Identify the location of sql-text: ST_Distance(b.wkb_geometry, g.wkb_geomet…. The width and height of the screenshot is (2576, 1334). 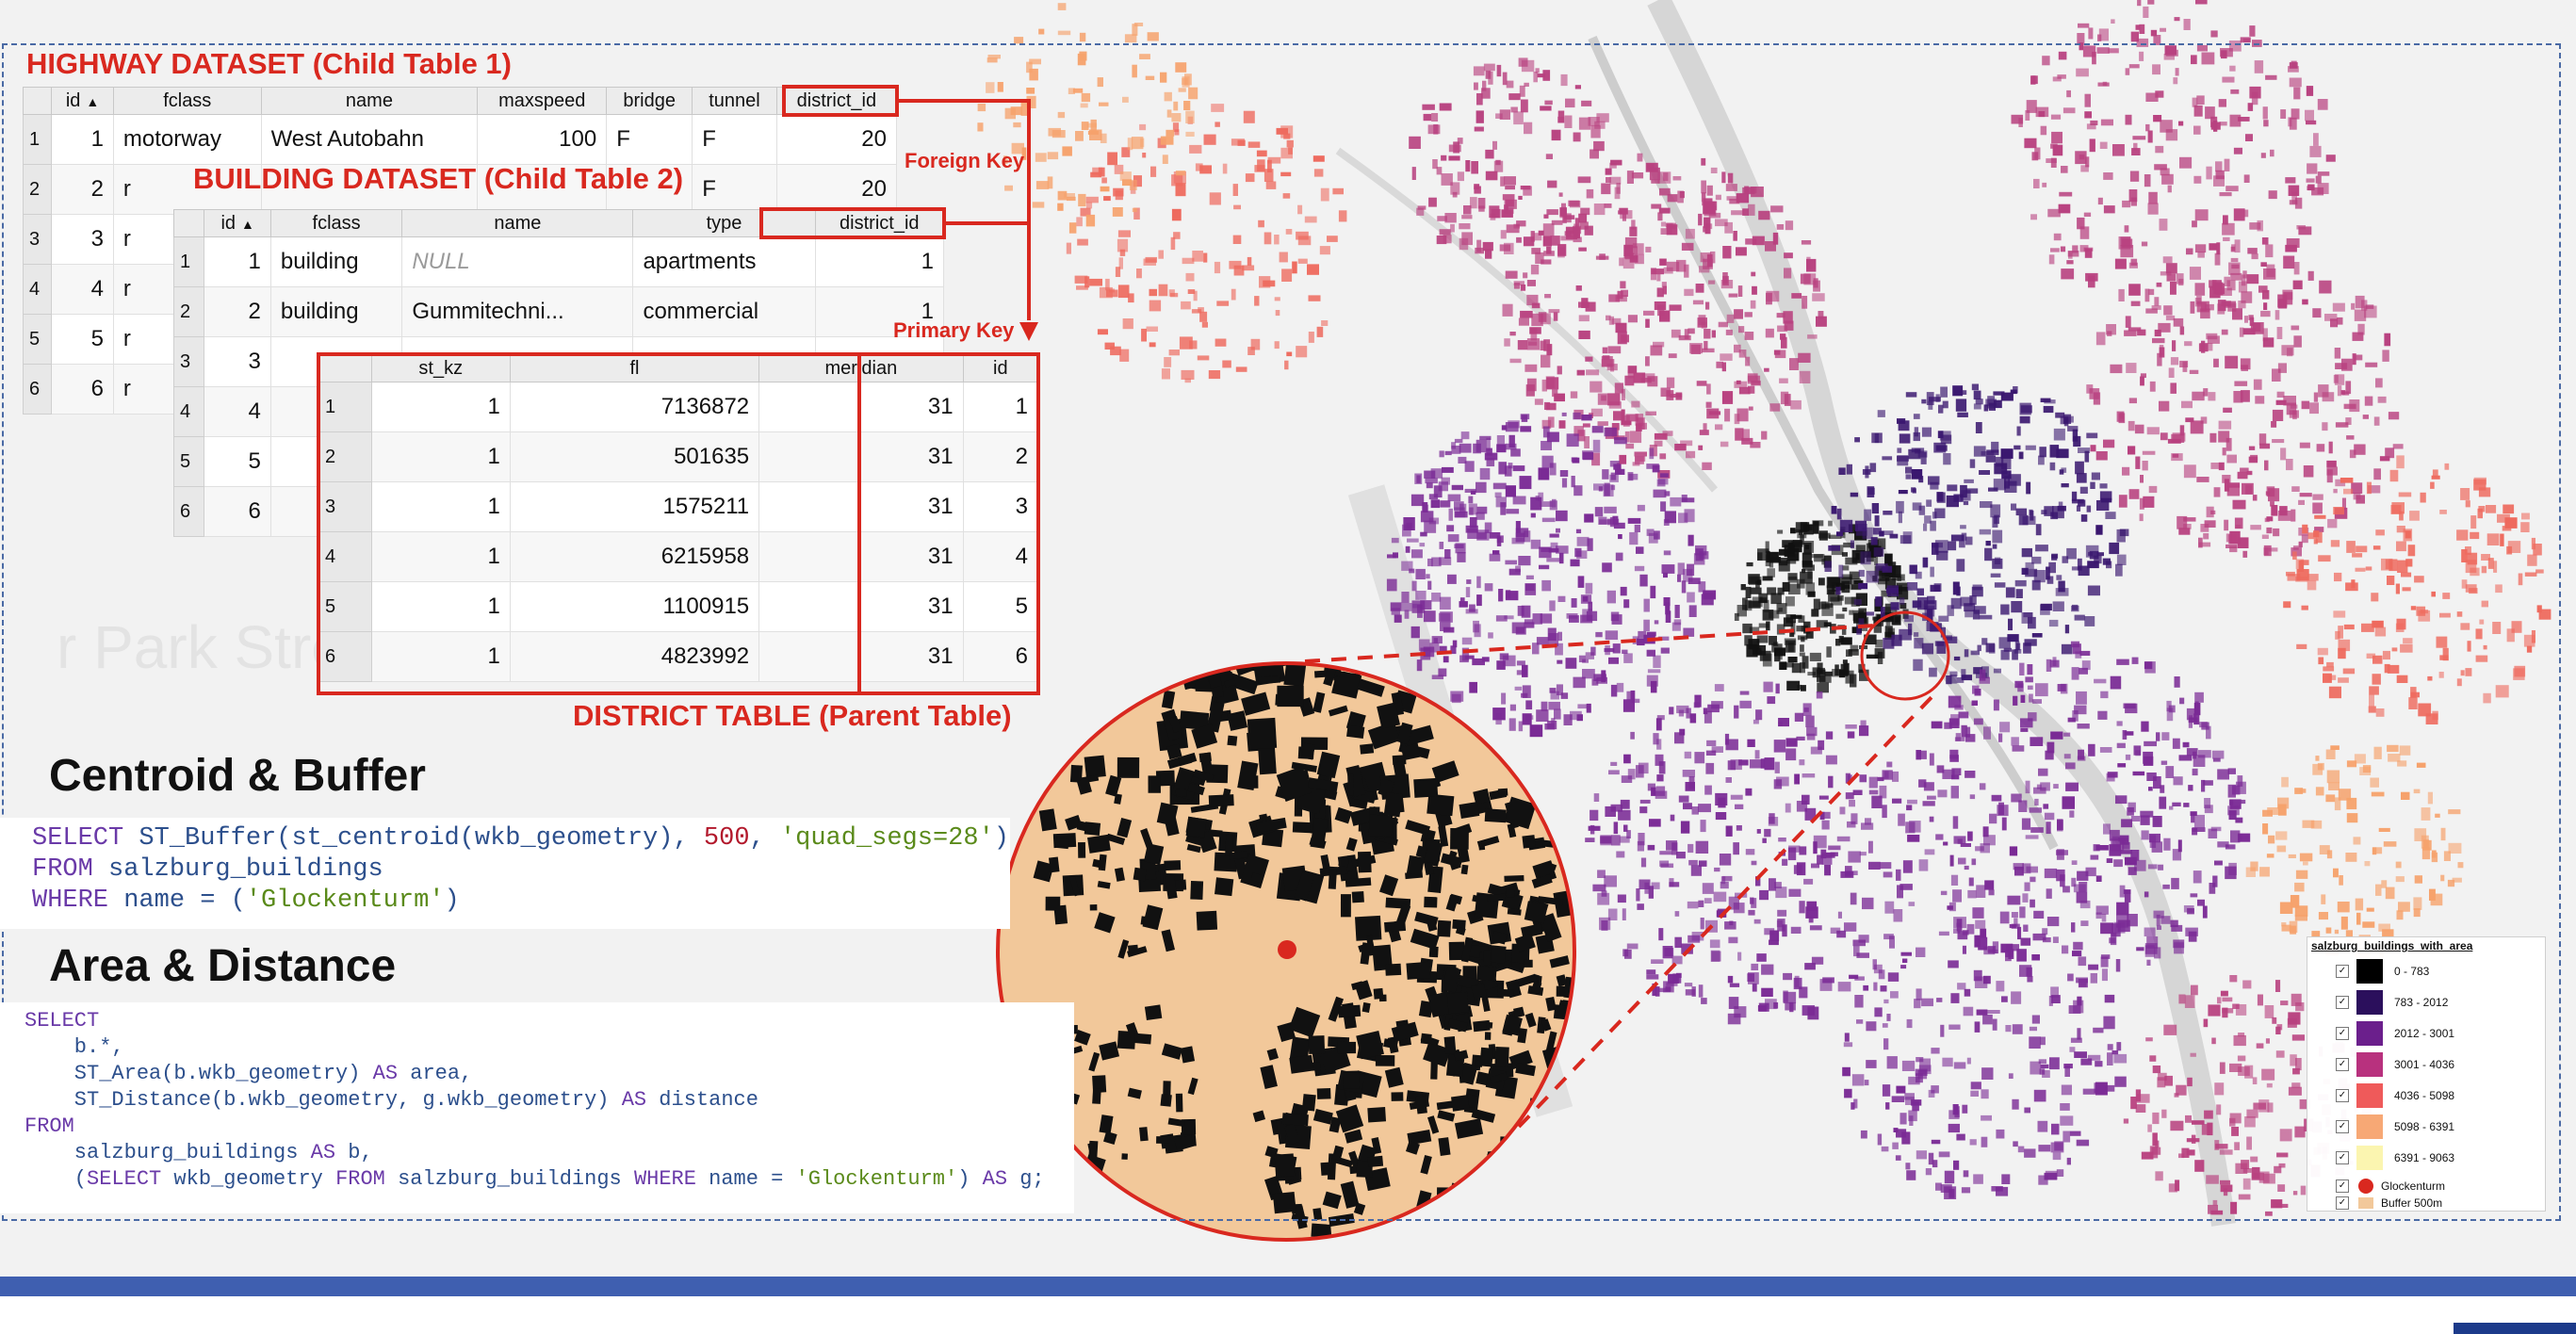
(323, 1100).